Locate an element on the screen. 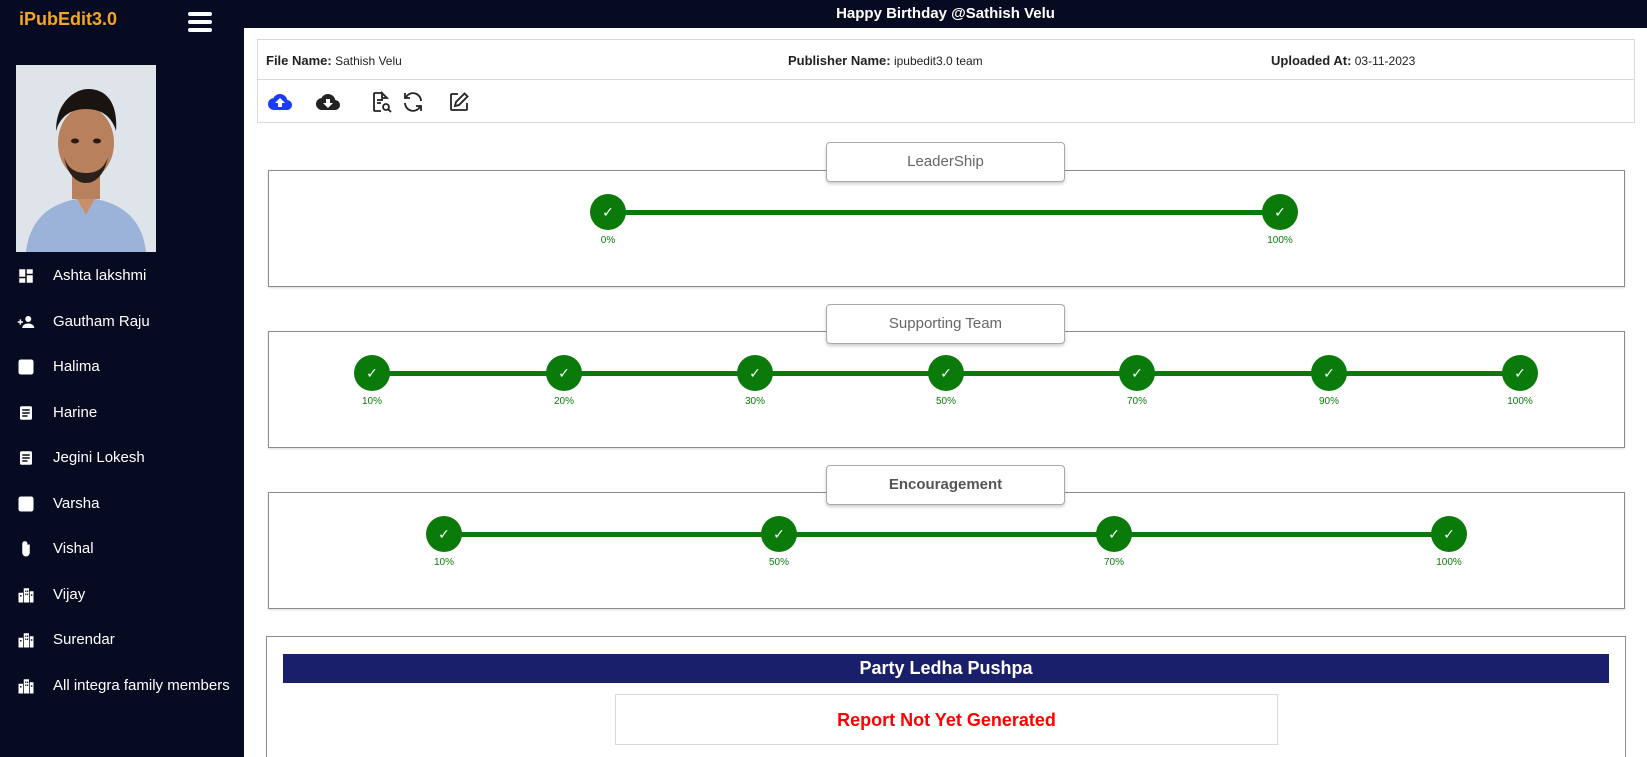  sidebar-item: Varsha is located at coordinates (122, 509).